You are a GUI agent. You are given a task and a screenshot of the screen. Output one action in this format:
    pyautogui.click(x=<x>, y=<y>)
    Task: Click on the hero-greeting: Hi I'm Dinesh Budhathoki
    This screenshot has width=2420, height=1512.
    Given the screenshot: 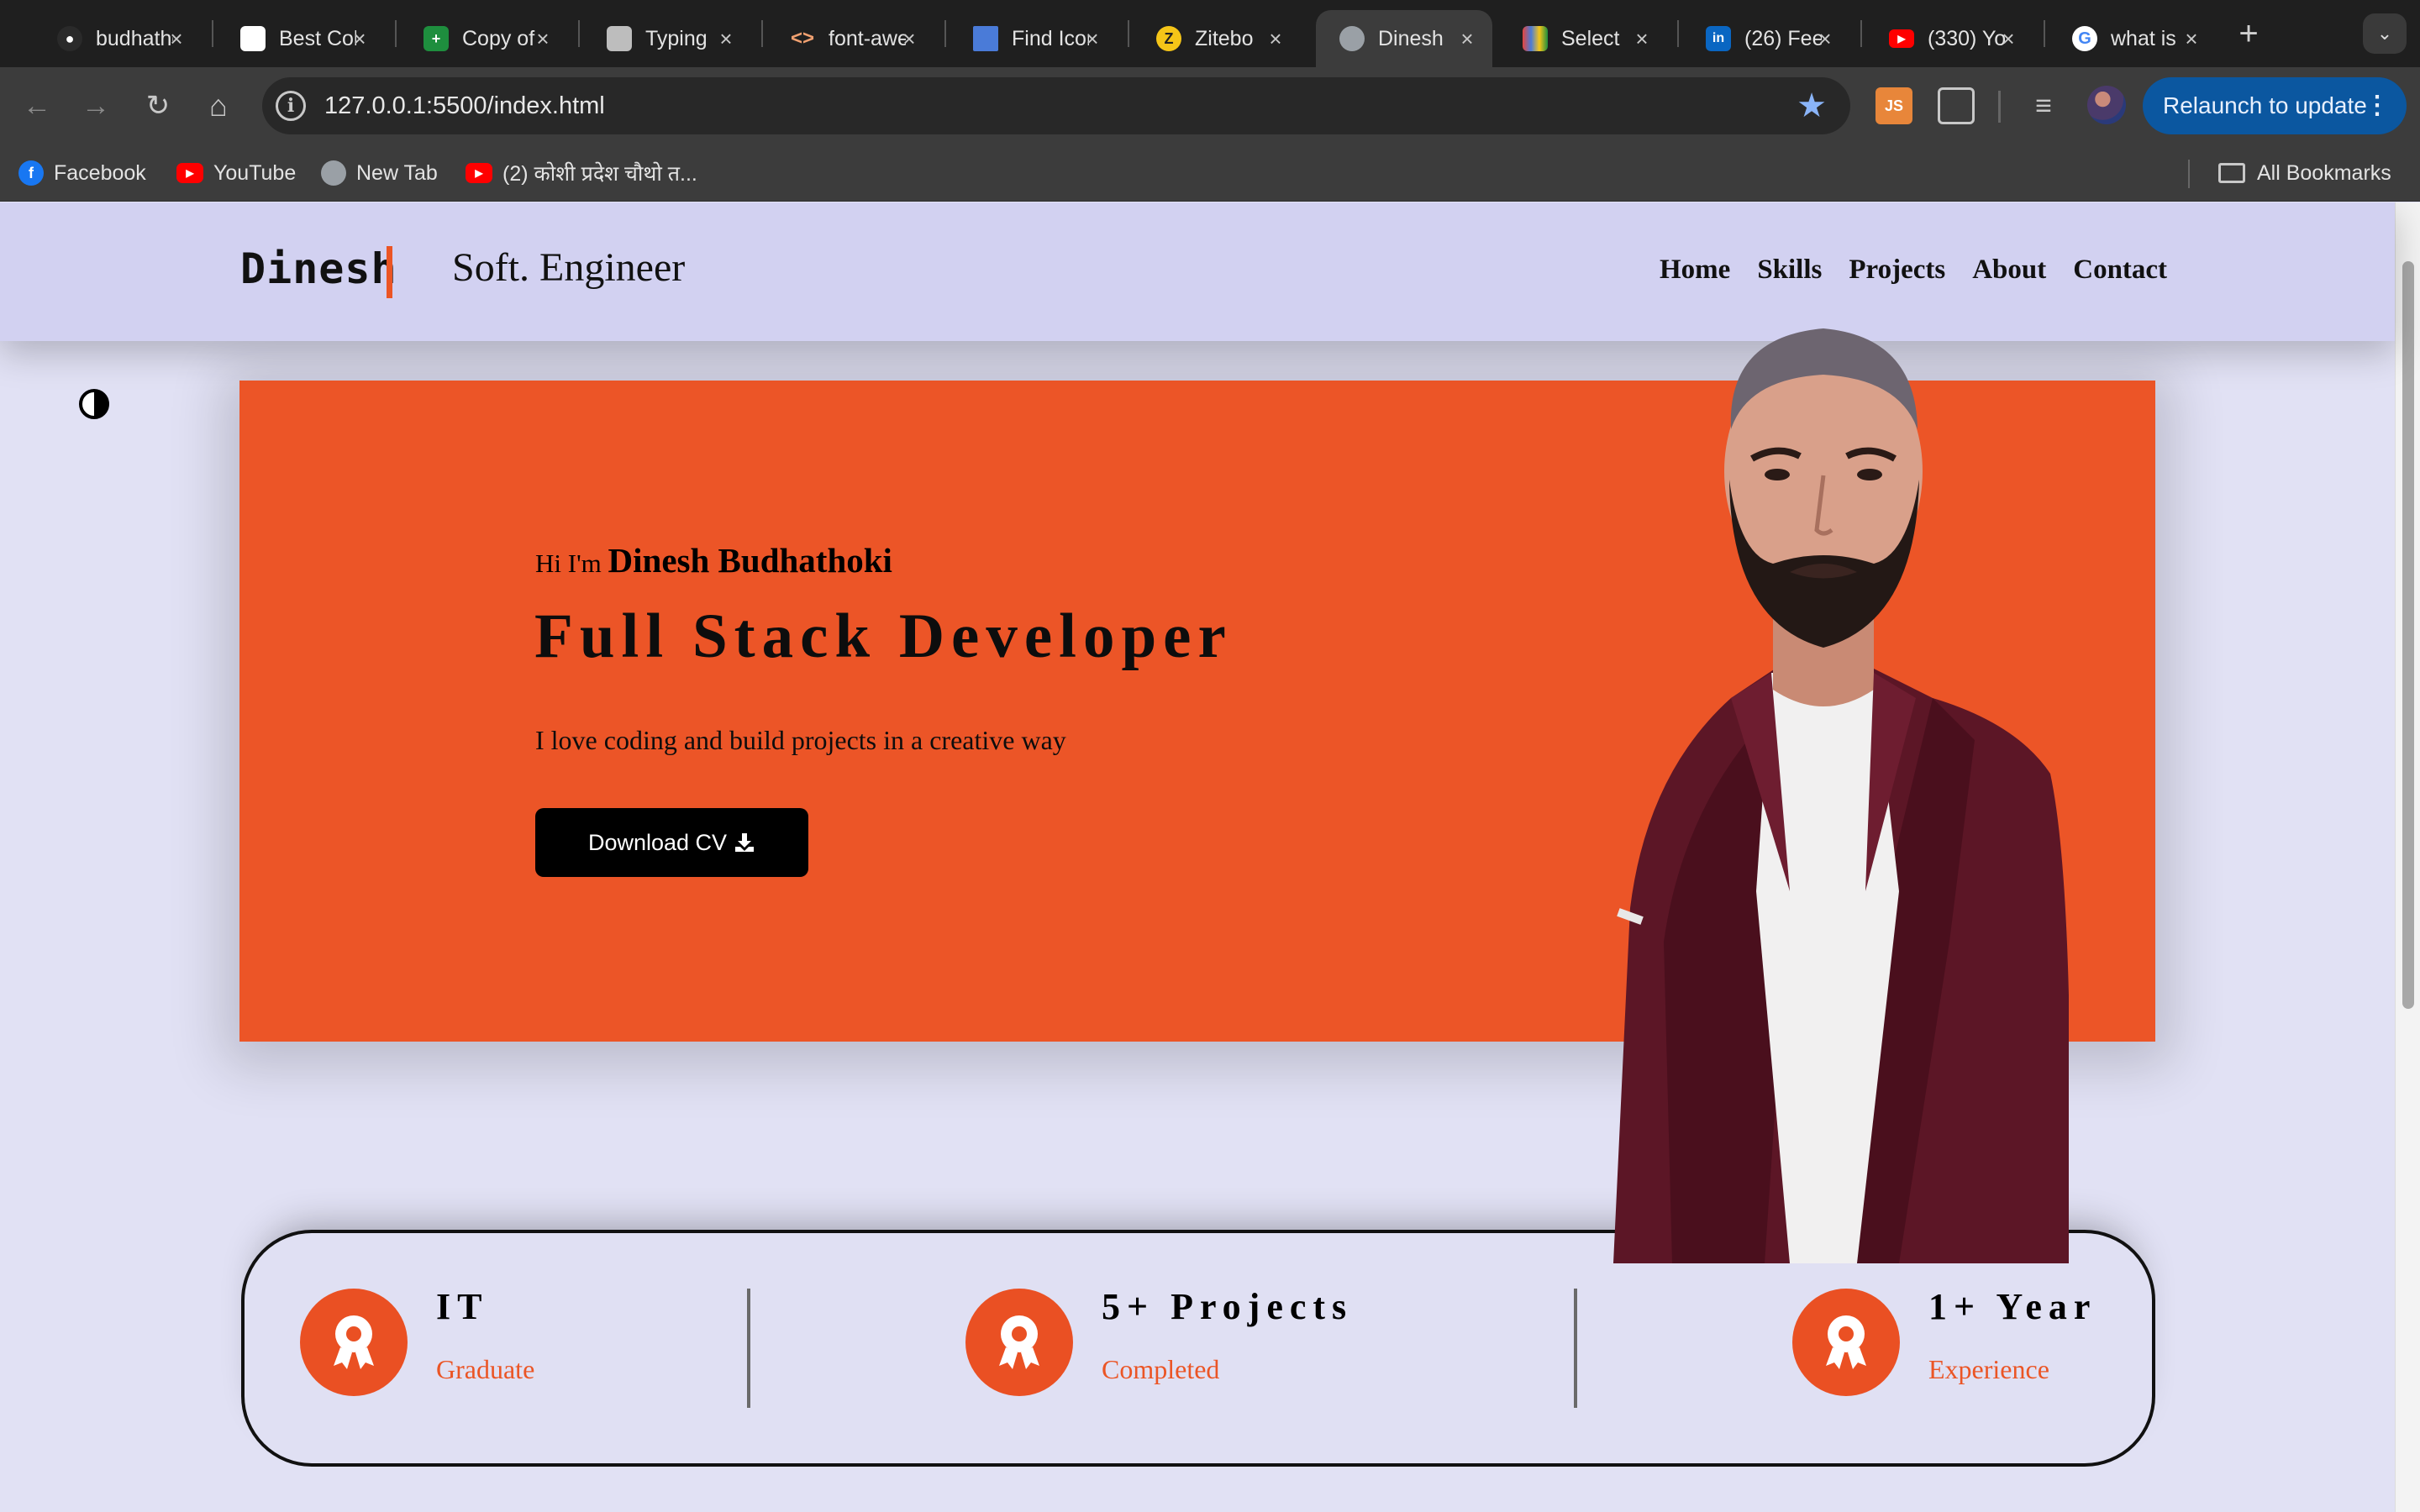 What is the action you would take?
    pyautogui.click(x=713, y=560)
    